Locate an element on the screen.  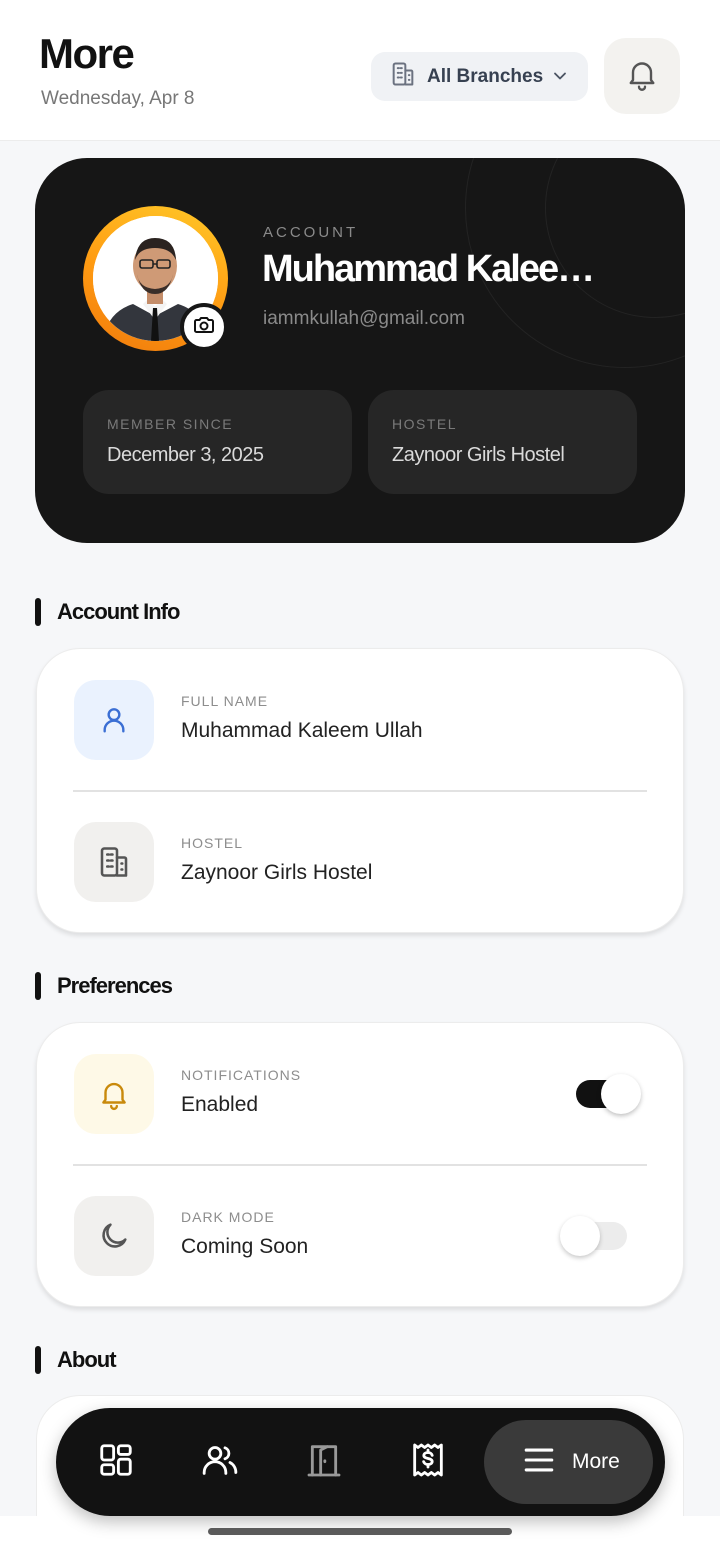
users-icon is located at coordinates (220, 1462).